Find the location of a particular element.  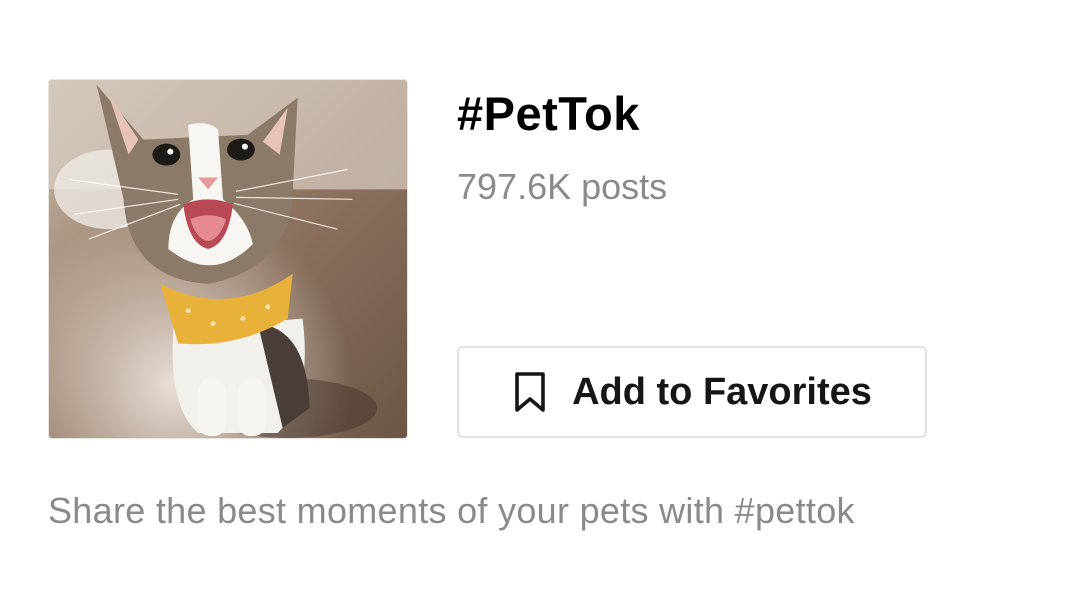

post-count: 797.6K posts is located at coordinates (562, 186).